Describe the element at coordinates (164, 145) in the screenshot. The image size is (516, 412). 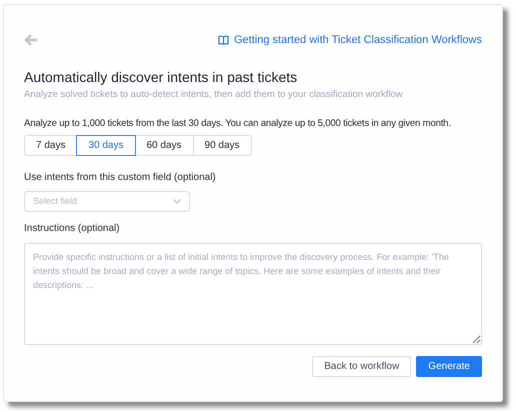
I see `range-tab: 60 days` at that location.